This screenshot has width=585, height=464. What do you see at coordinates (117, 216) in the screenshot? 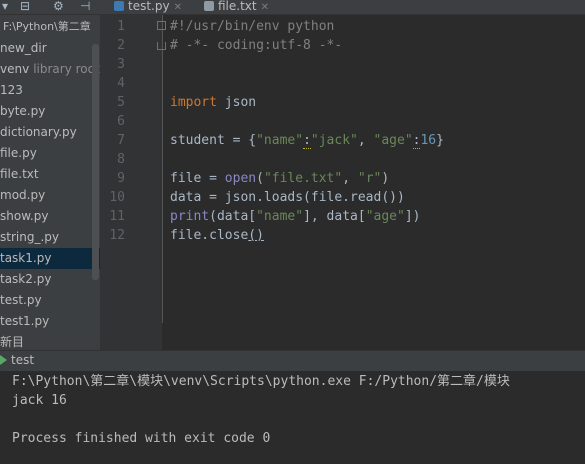
I see `line-number: 11` at bounding box center [117, 216].